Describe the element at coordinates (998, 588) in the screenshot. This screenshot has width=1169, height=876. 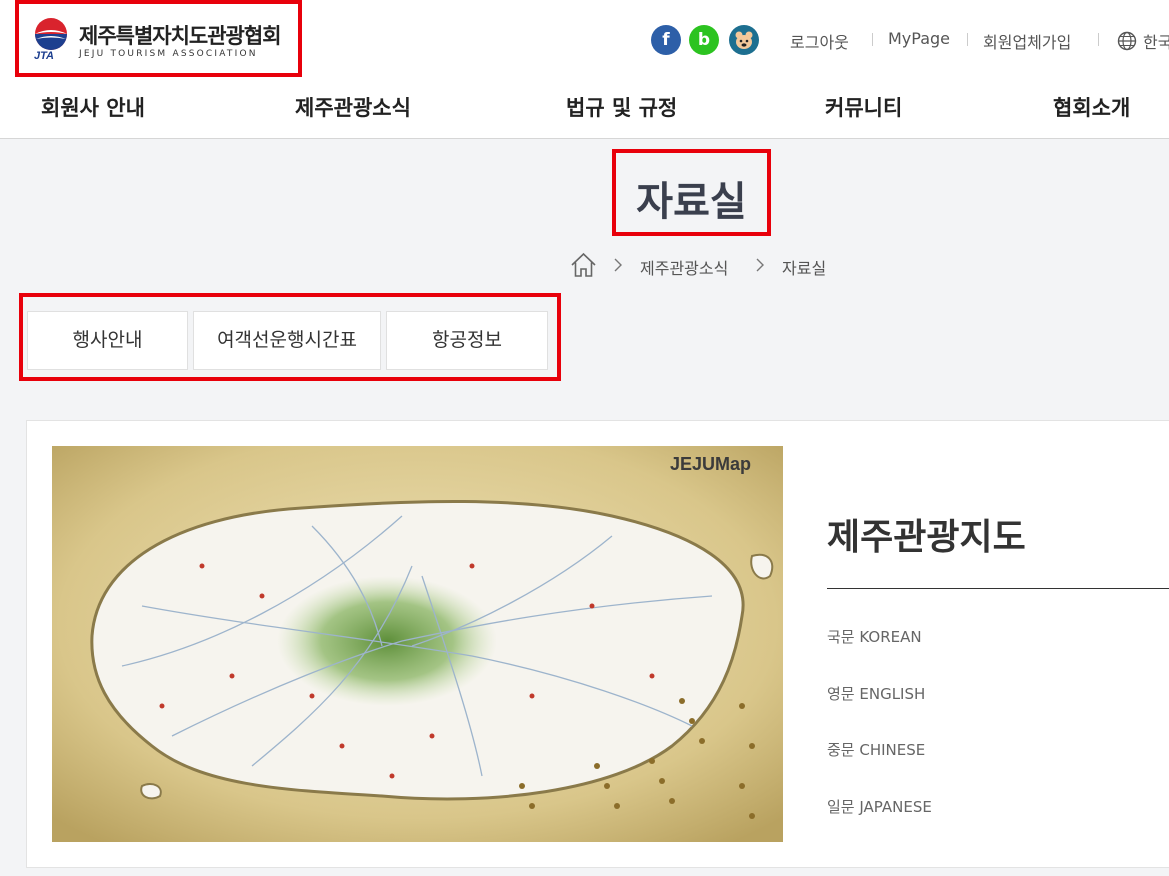
I see `title-divider` at that location.